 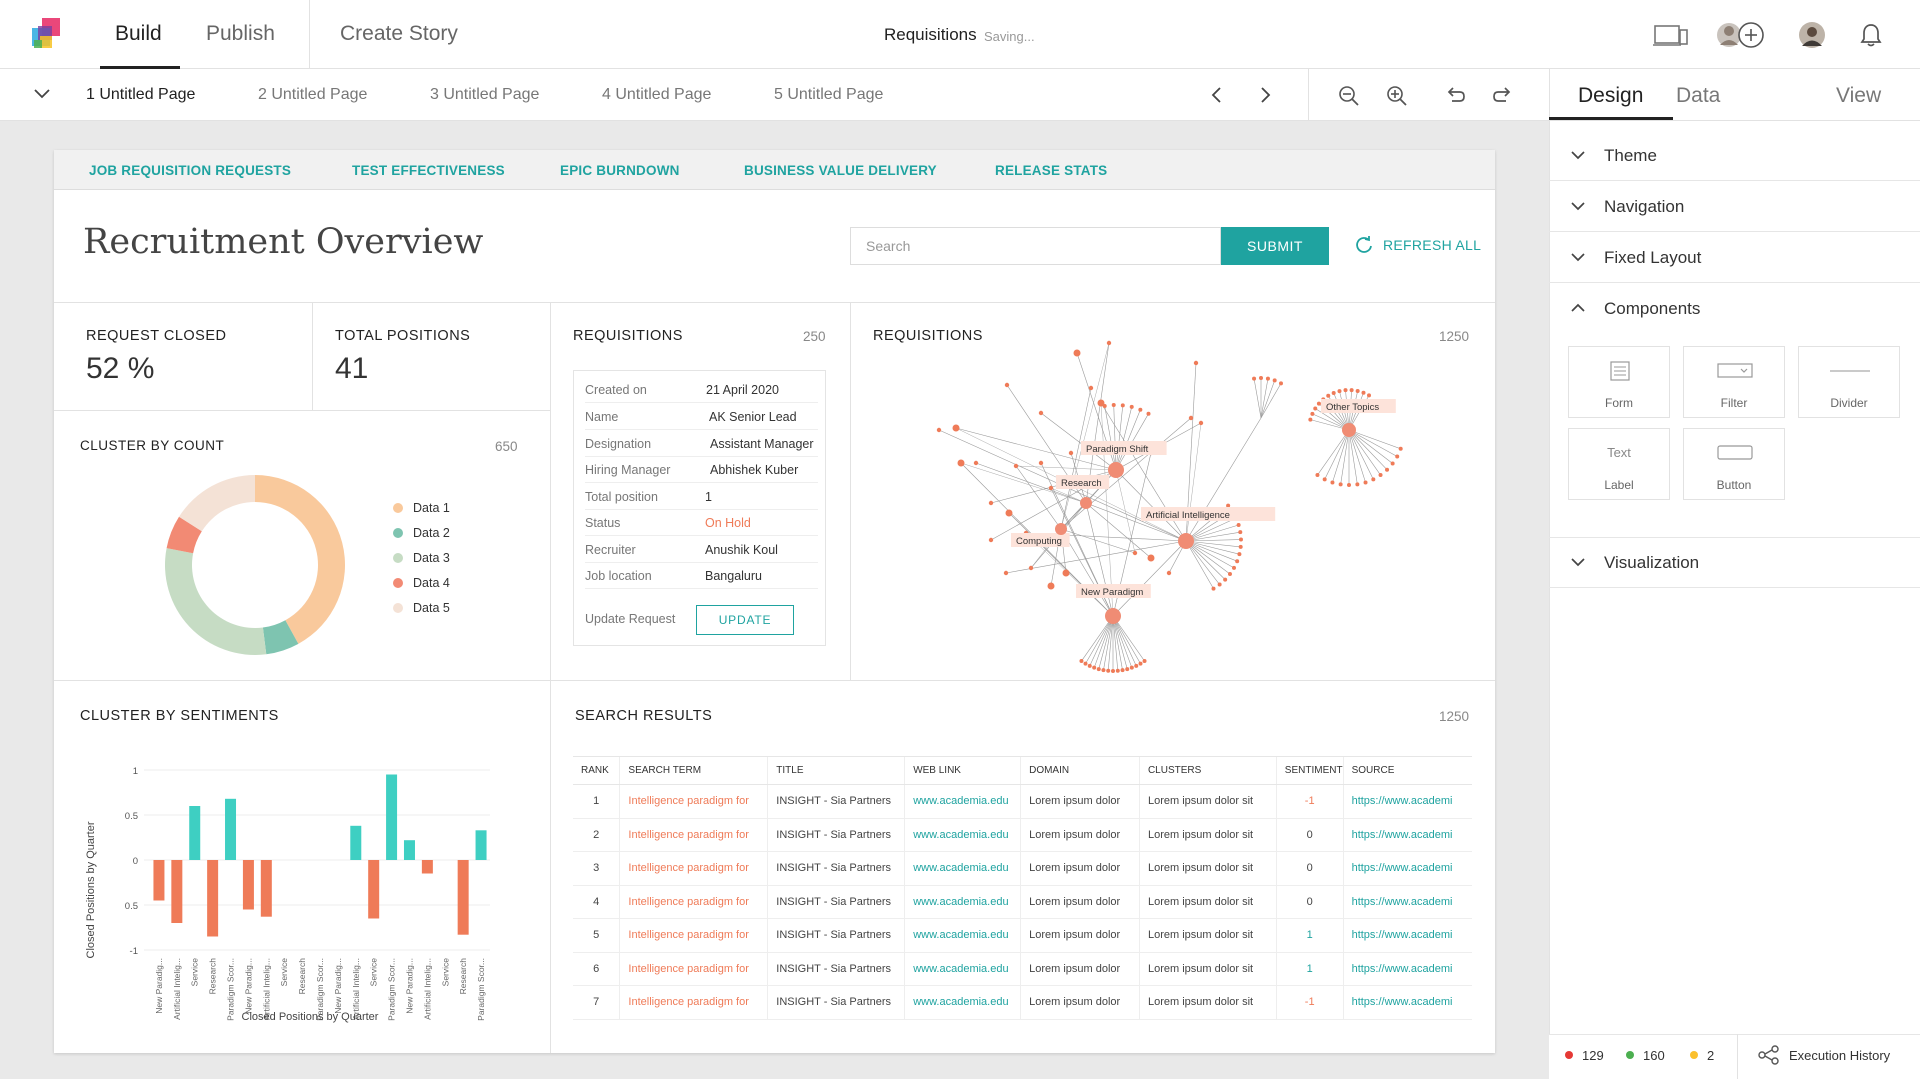 I want to click on success-count: 160, so click(x=1645, y=1055).